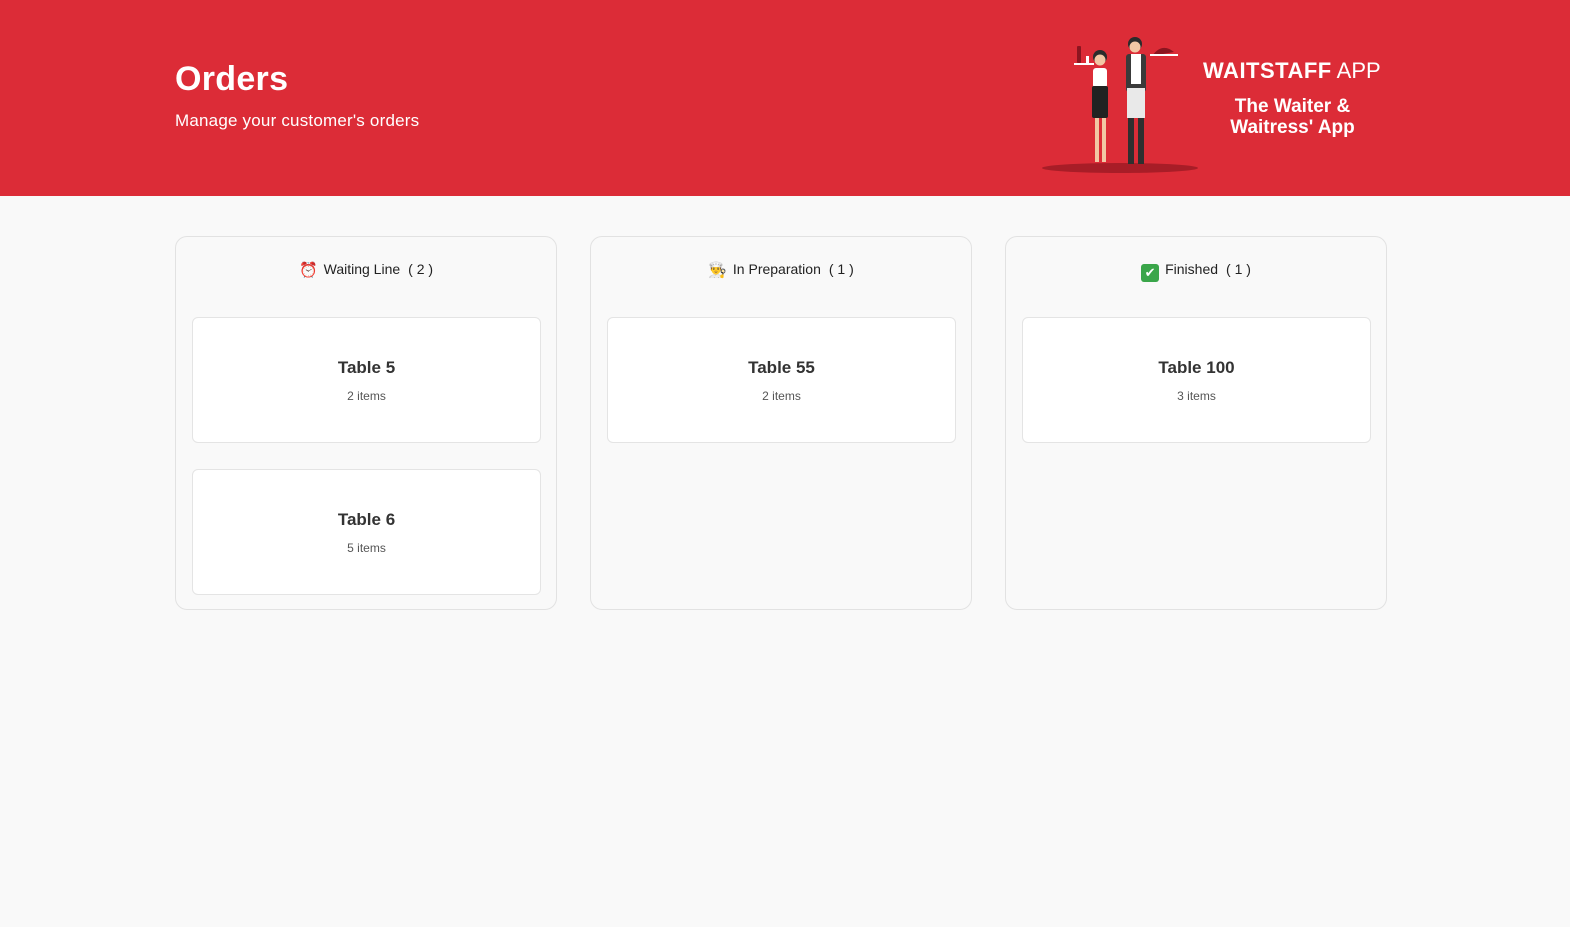 This screenshot has height=927, width=1570. I want to click on column-finished: ✔ Finished ( 1 ) Table 100 3 items, so click(1196, 423).